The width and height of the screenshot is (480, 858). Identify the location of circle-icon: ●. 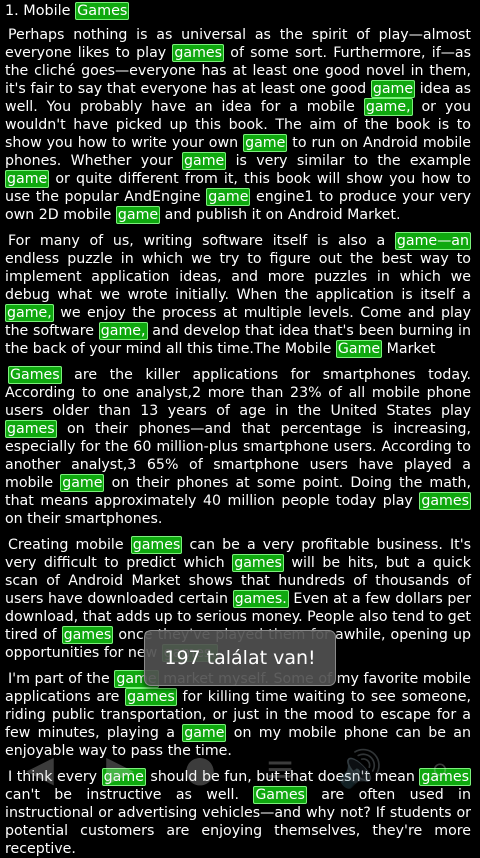
(200, 769).